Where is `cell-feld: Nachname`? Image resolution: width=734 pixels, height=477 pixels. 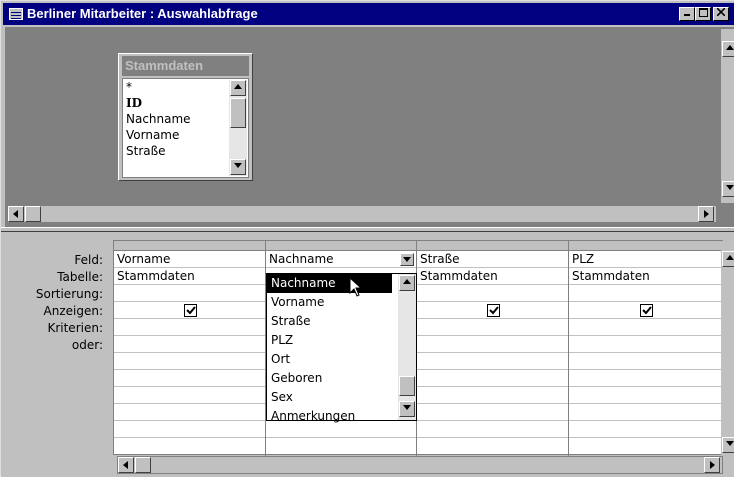 cell-feld: Nachname is located at coordinates (341, 259).